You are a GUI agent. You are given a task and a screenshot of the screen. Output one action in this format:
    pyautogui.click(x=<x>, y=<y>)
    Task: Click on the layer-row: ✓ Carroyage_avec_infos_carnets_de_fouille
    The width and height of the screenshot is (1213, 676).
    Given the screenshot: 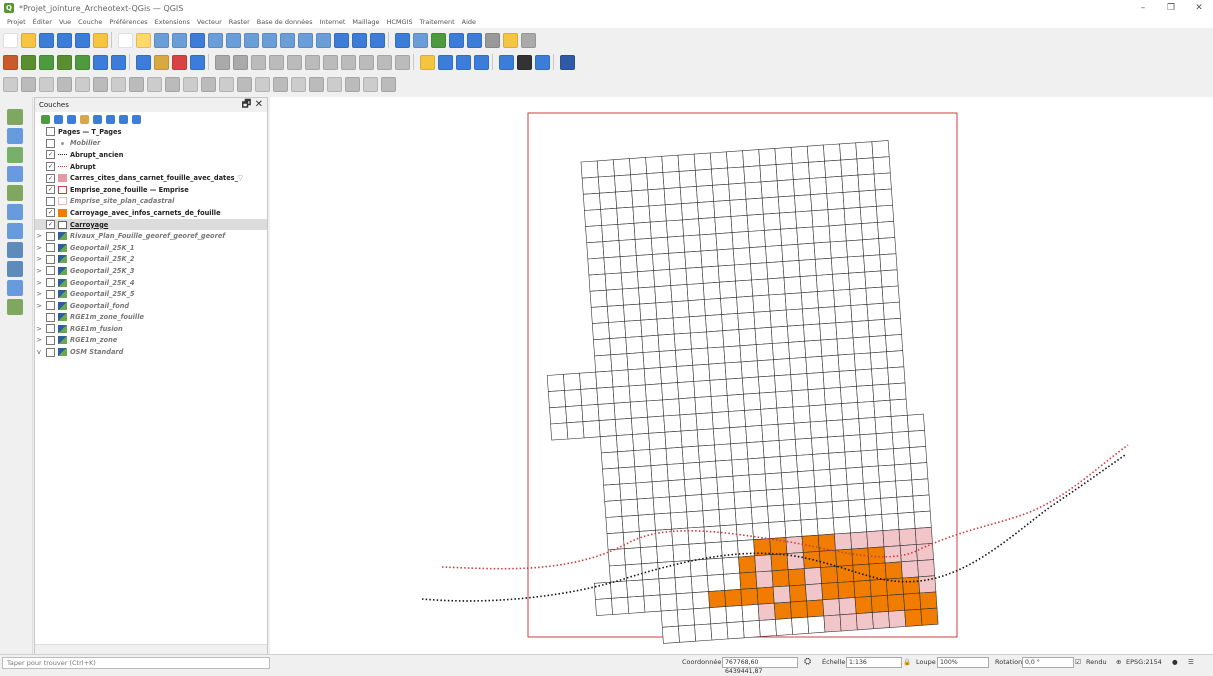 What is the action you would take?
    pyautogui.click(x=151, y=213)
    